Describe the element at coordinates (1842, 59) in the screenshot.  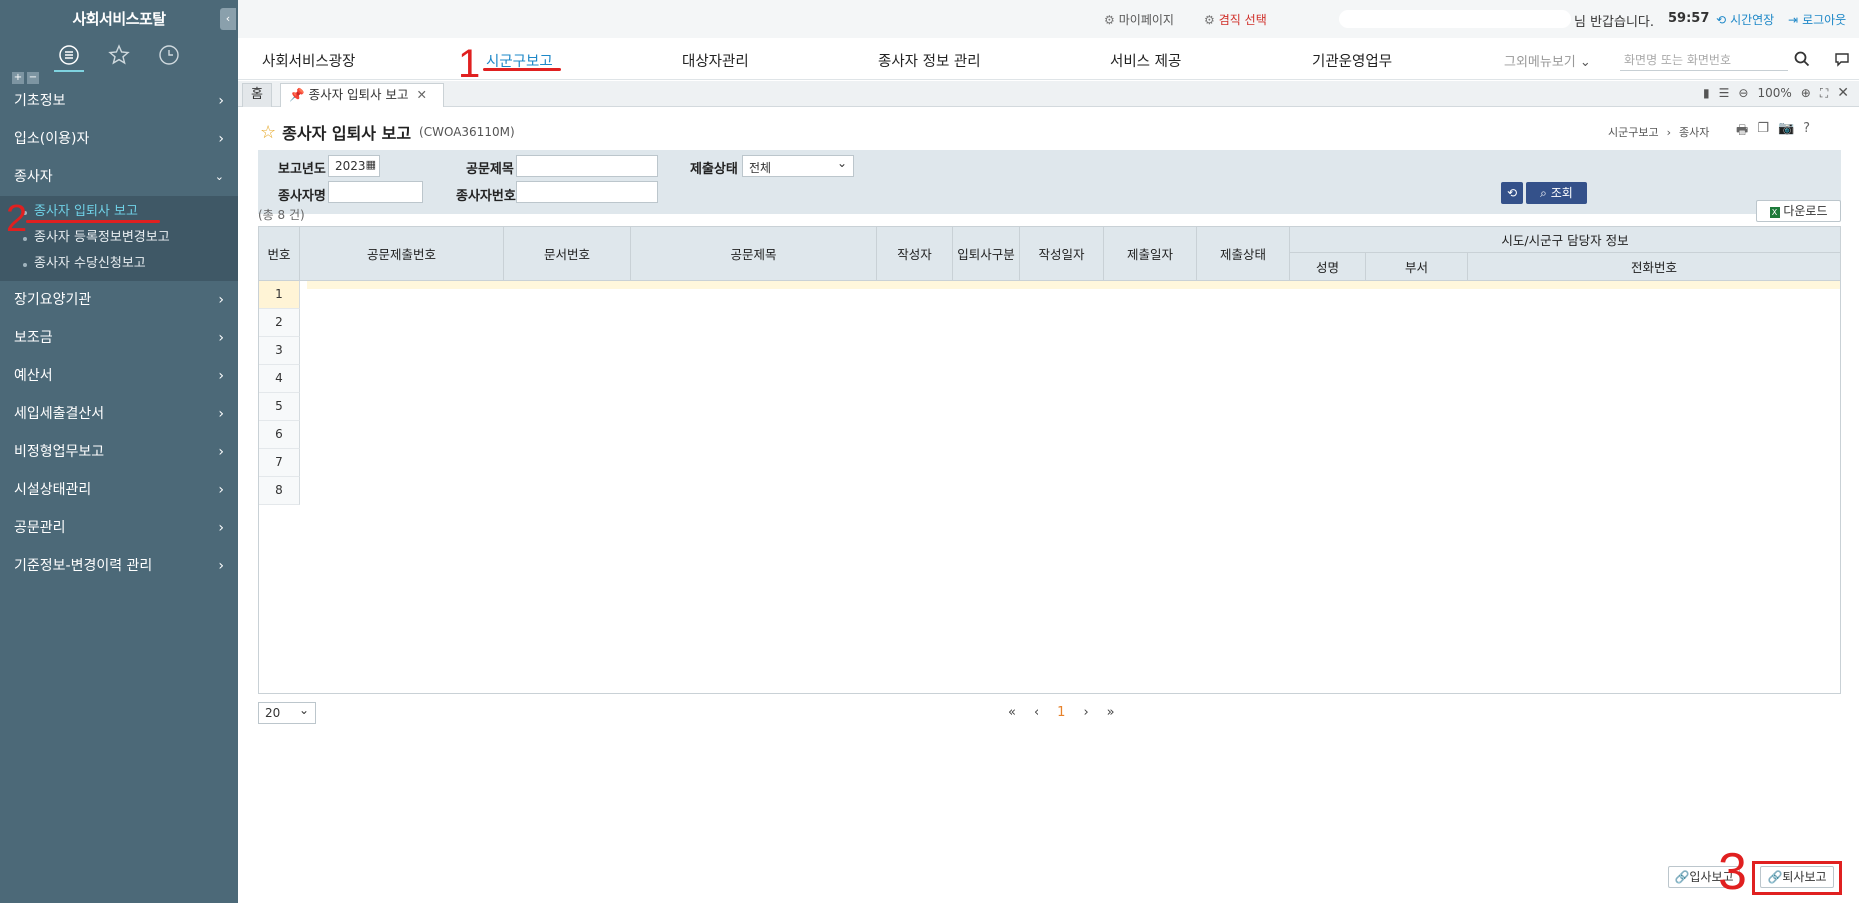
I see `chat-icon` at that location.